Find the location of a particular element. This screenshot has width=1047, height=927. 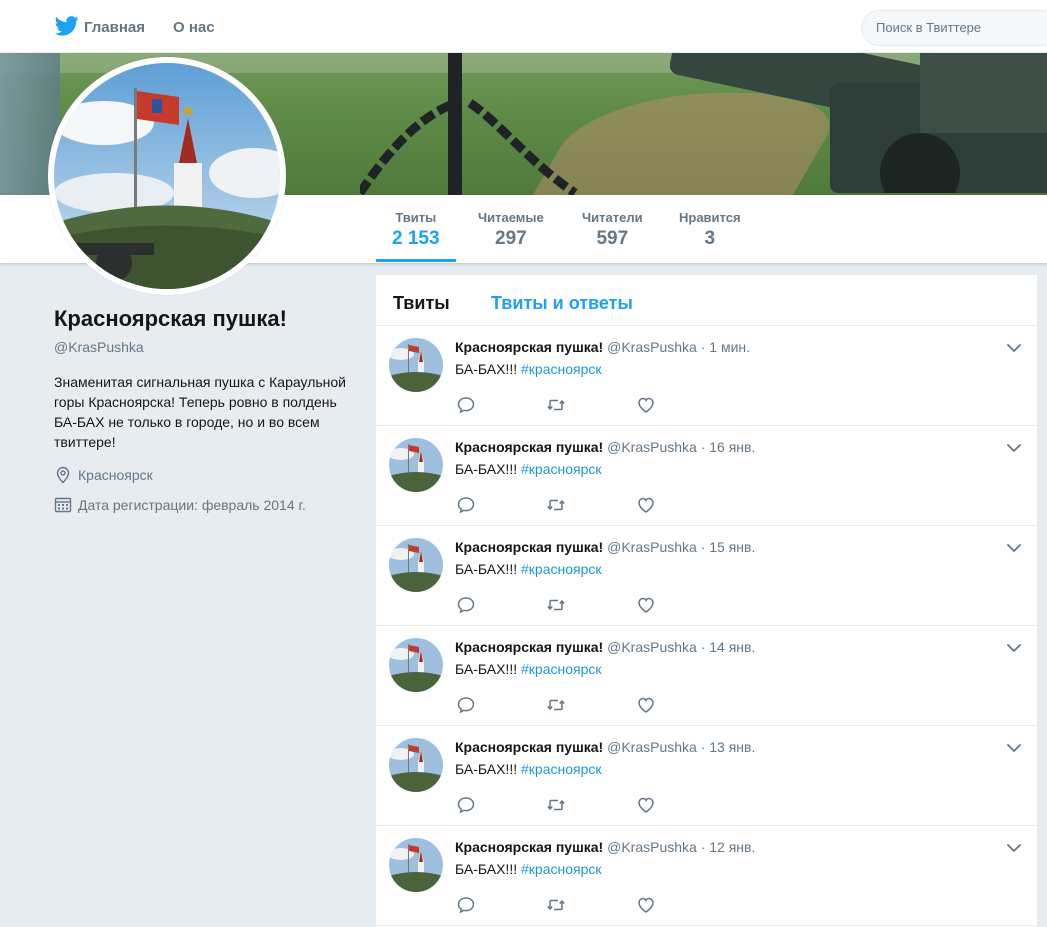

profile-joined: Дата регистрации: февраль 2014 г. is located at coordinates (204, 505).